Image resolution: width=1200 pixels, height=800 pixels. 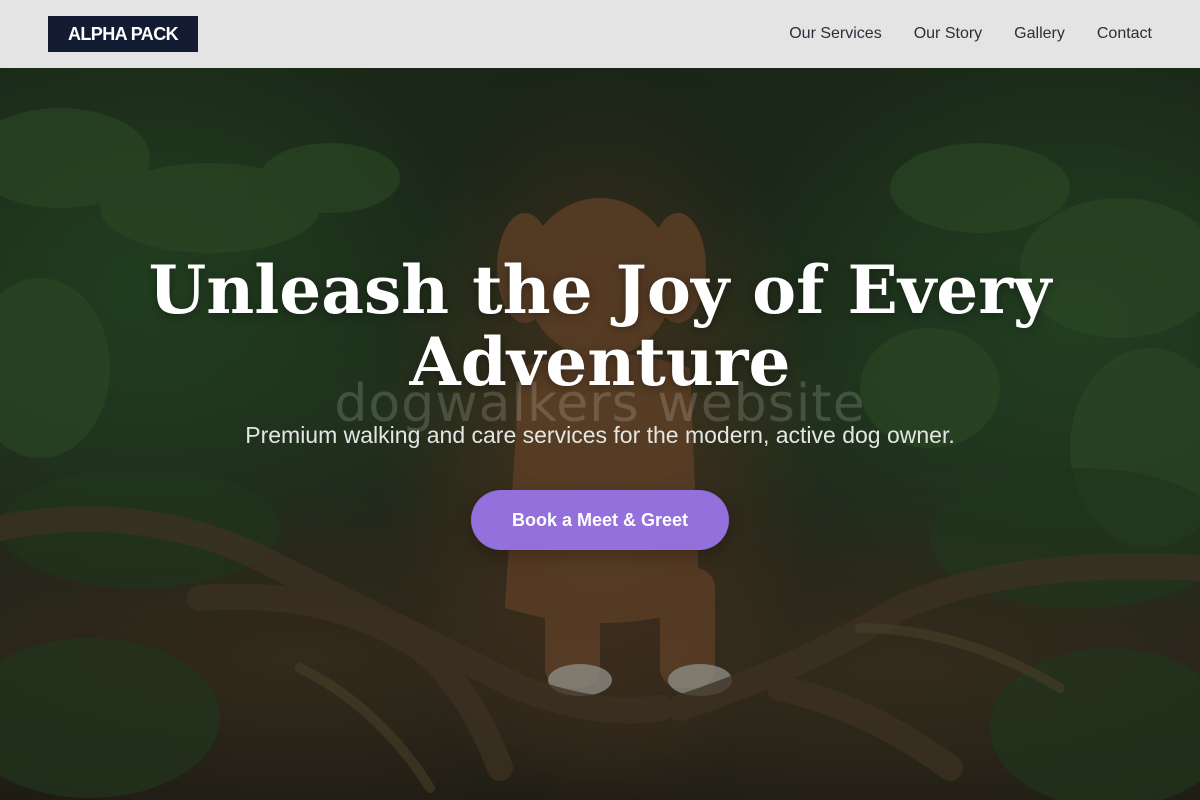 What do you see at coordinates (123, 34) in the screenshot?
I see `logo: ALPHA PACK` at bounding box center [123, 34].